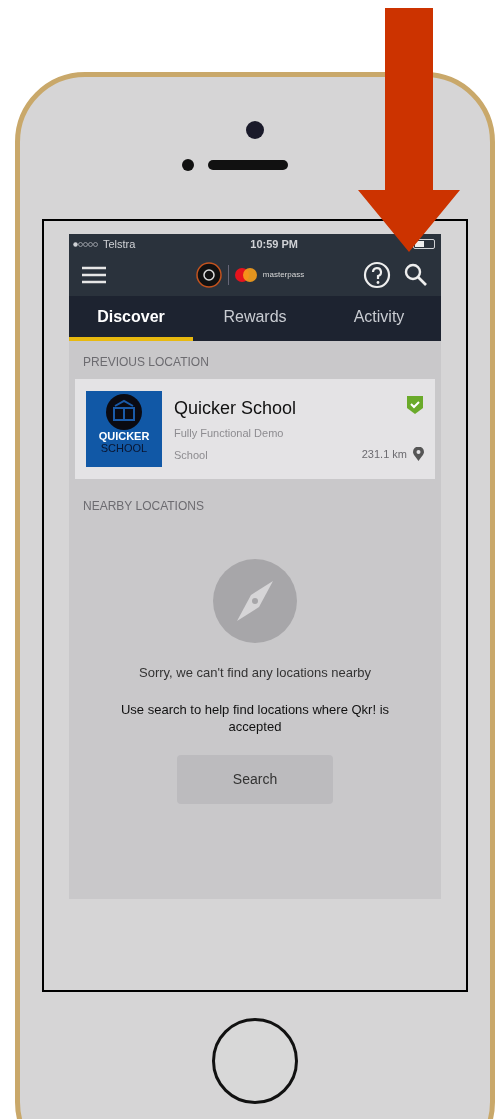  What do you see at coordinates (124, 436) in the screenshot?
I see `logo-text: QUICKER` at bounding box center [124, 436].